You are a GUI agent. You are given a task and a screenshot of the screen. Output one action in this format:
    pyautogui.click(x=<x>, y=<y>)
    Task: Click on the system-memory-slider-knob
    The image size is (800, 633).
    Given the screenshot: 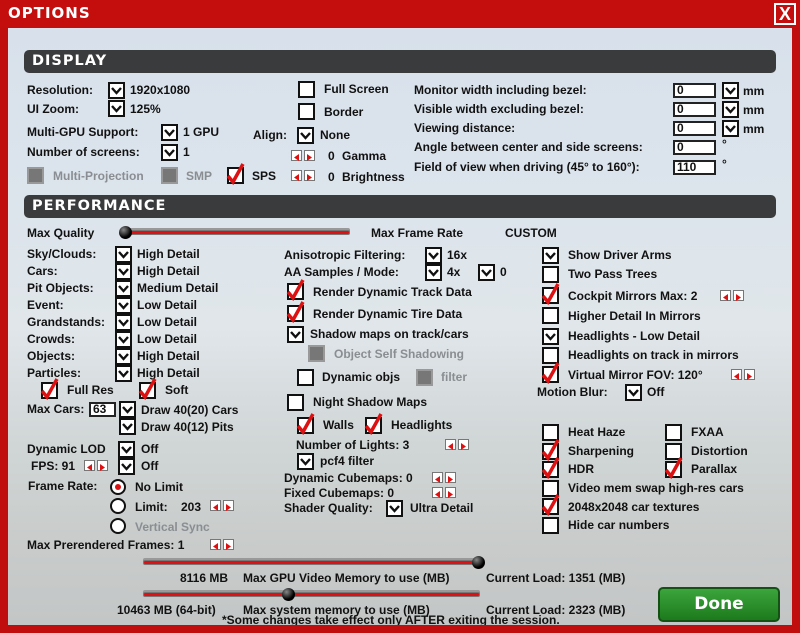 What is the action you would take?
    pyautogui.click(x=288, y=594)
    